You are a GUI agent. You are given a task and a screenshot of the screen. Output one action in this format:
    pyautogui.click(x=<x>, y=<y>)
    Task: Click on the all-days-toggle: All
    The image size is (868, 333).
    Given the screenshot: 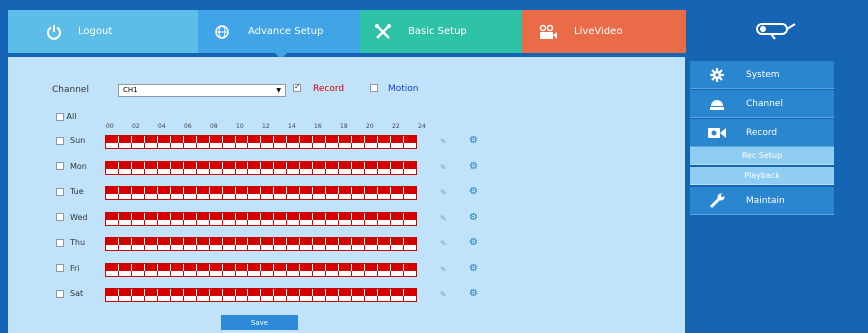 What is the action you would take?
    pyautogui.click(x=66, y=116)
    